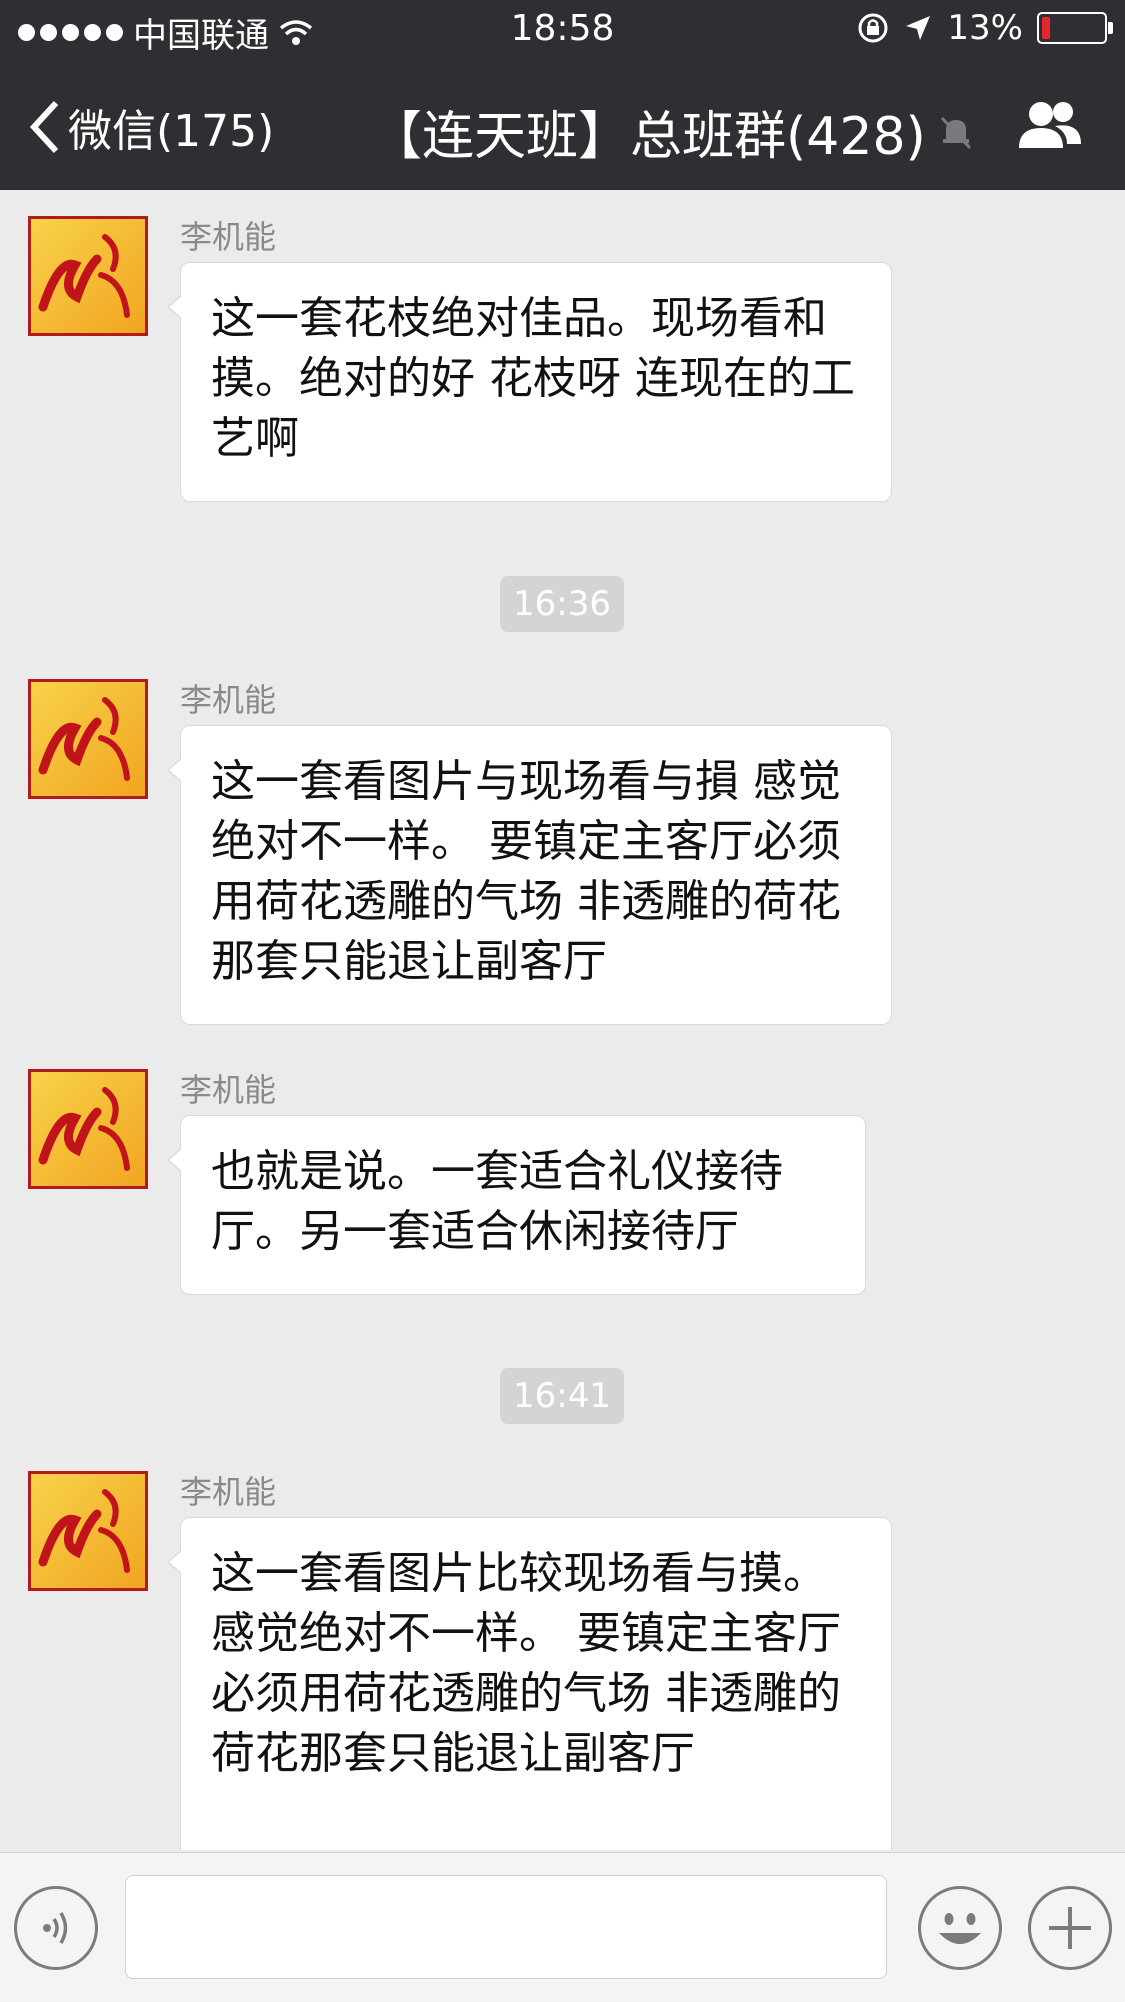  I want to click on back-chevron-icon, so click(44, 127).